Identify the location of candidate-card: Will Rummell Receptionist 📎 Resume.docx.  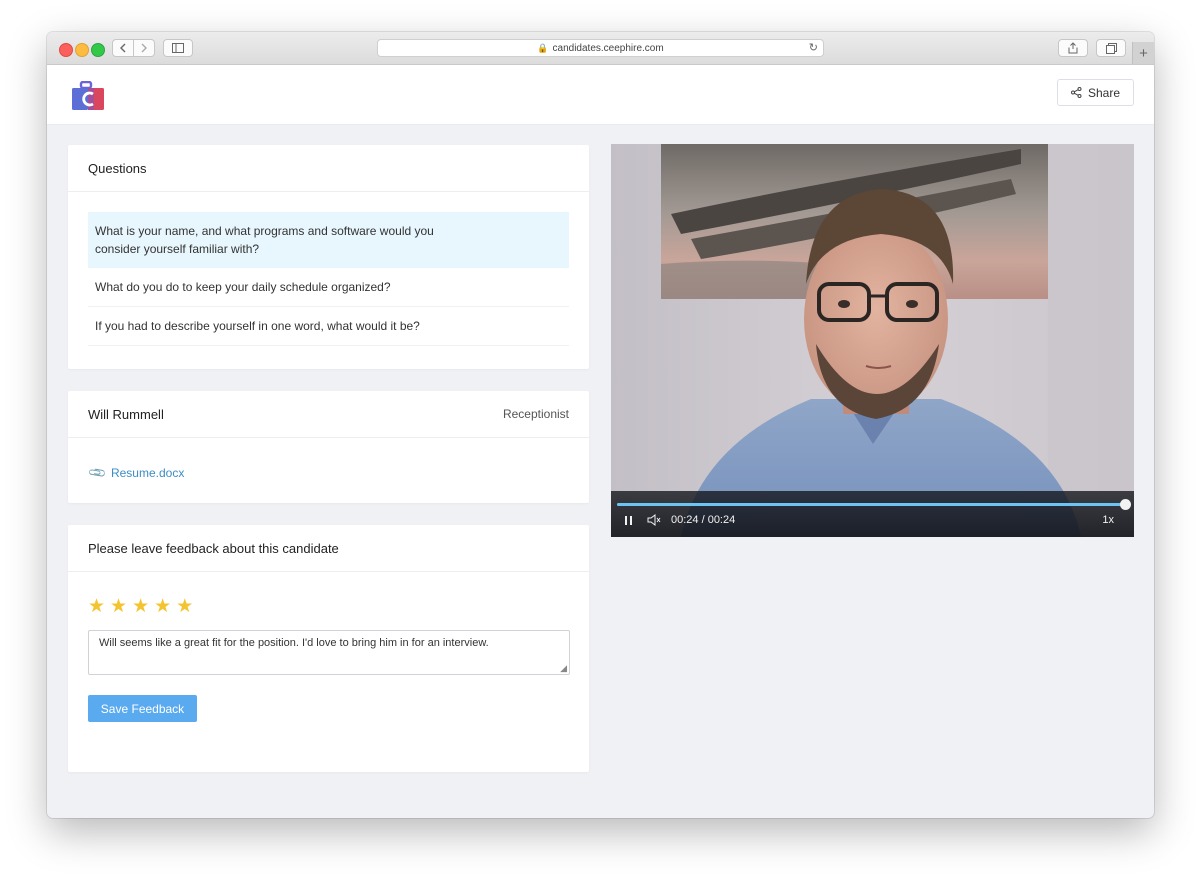
(328, 447).